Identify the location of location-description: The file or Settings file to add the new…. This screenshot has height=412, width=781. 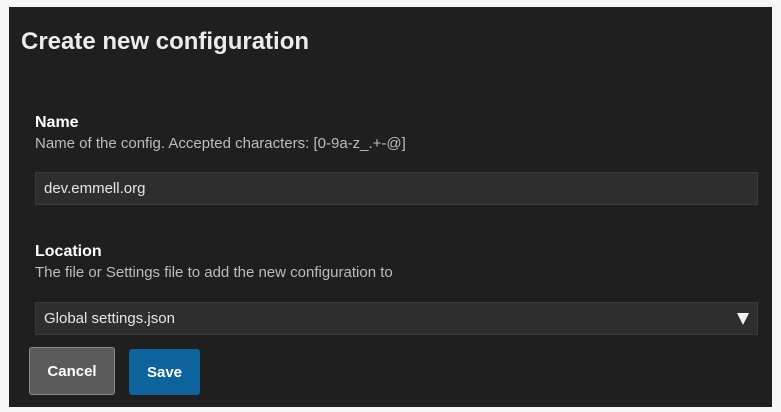
(214, 272).